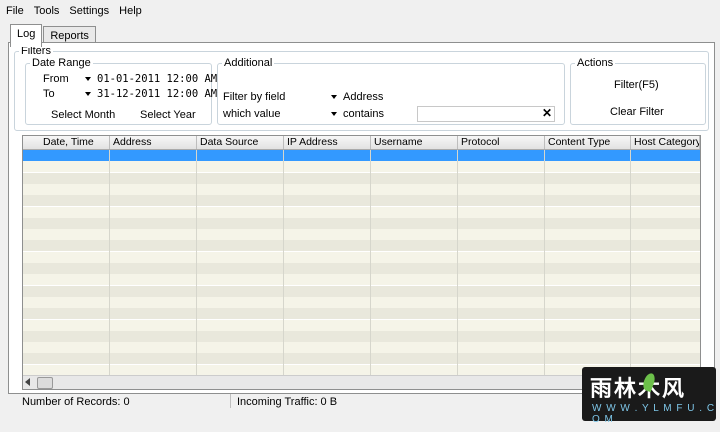  I want to click on from-date-picker: 01-01-2011 12:00 AM, so click(151, 79).